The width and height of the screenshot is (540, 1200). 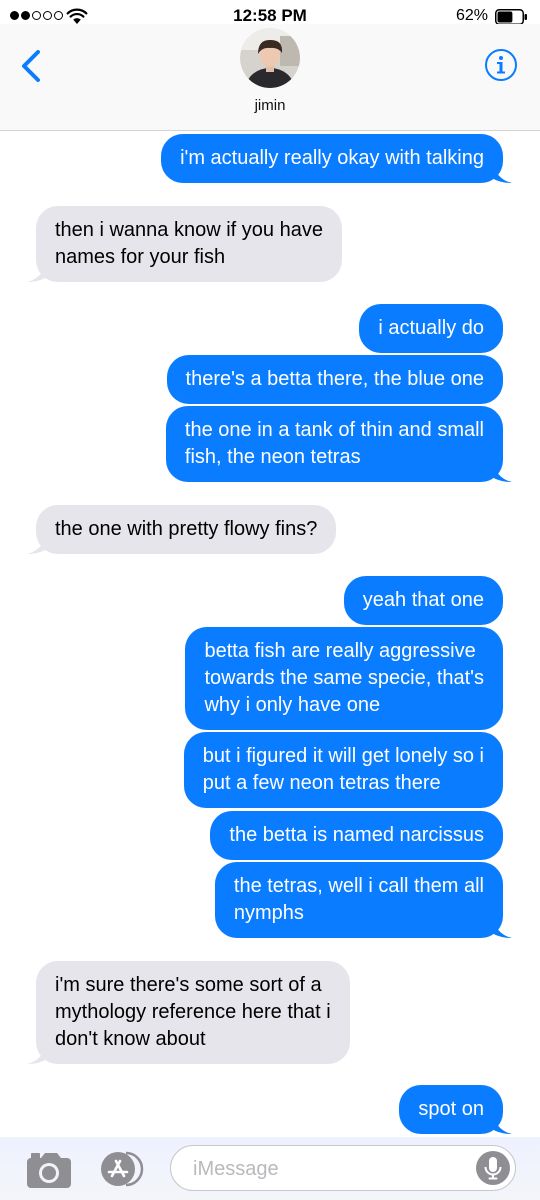 What do you see at coordinates (193, 1012) in the screenshot?
I see `message-text-line: mythology reference here that i` at bounding box center [193, 1012].